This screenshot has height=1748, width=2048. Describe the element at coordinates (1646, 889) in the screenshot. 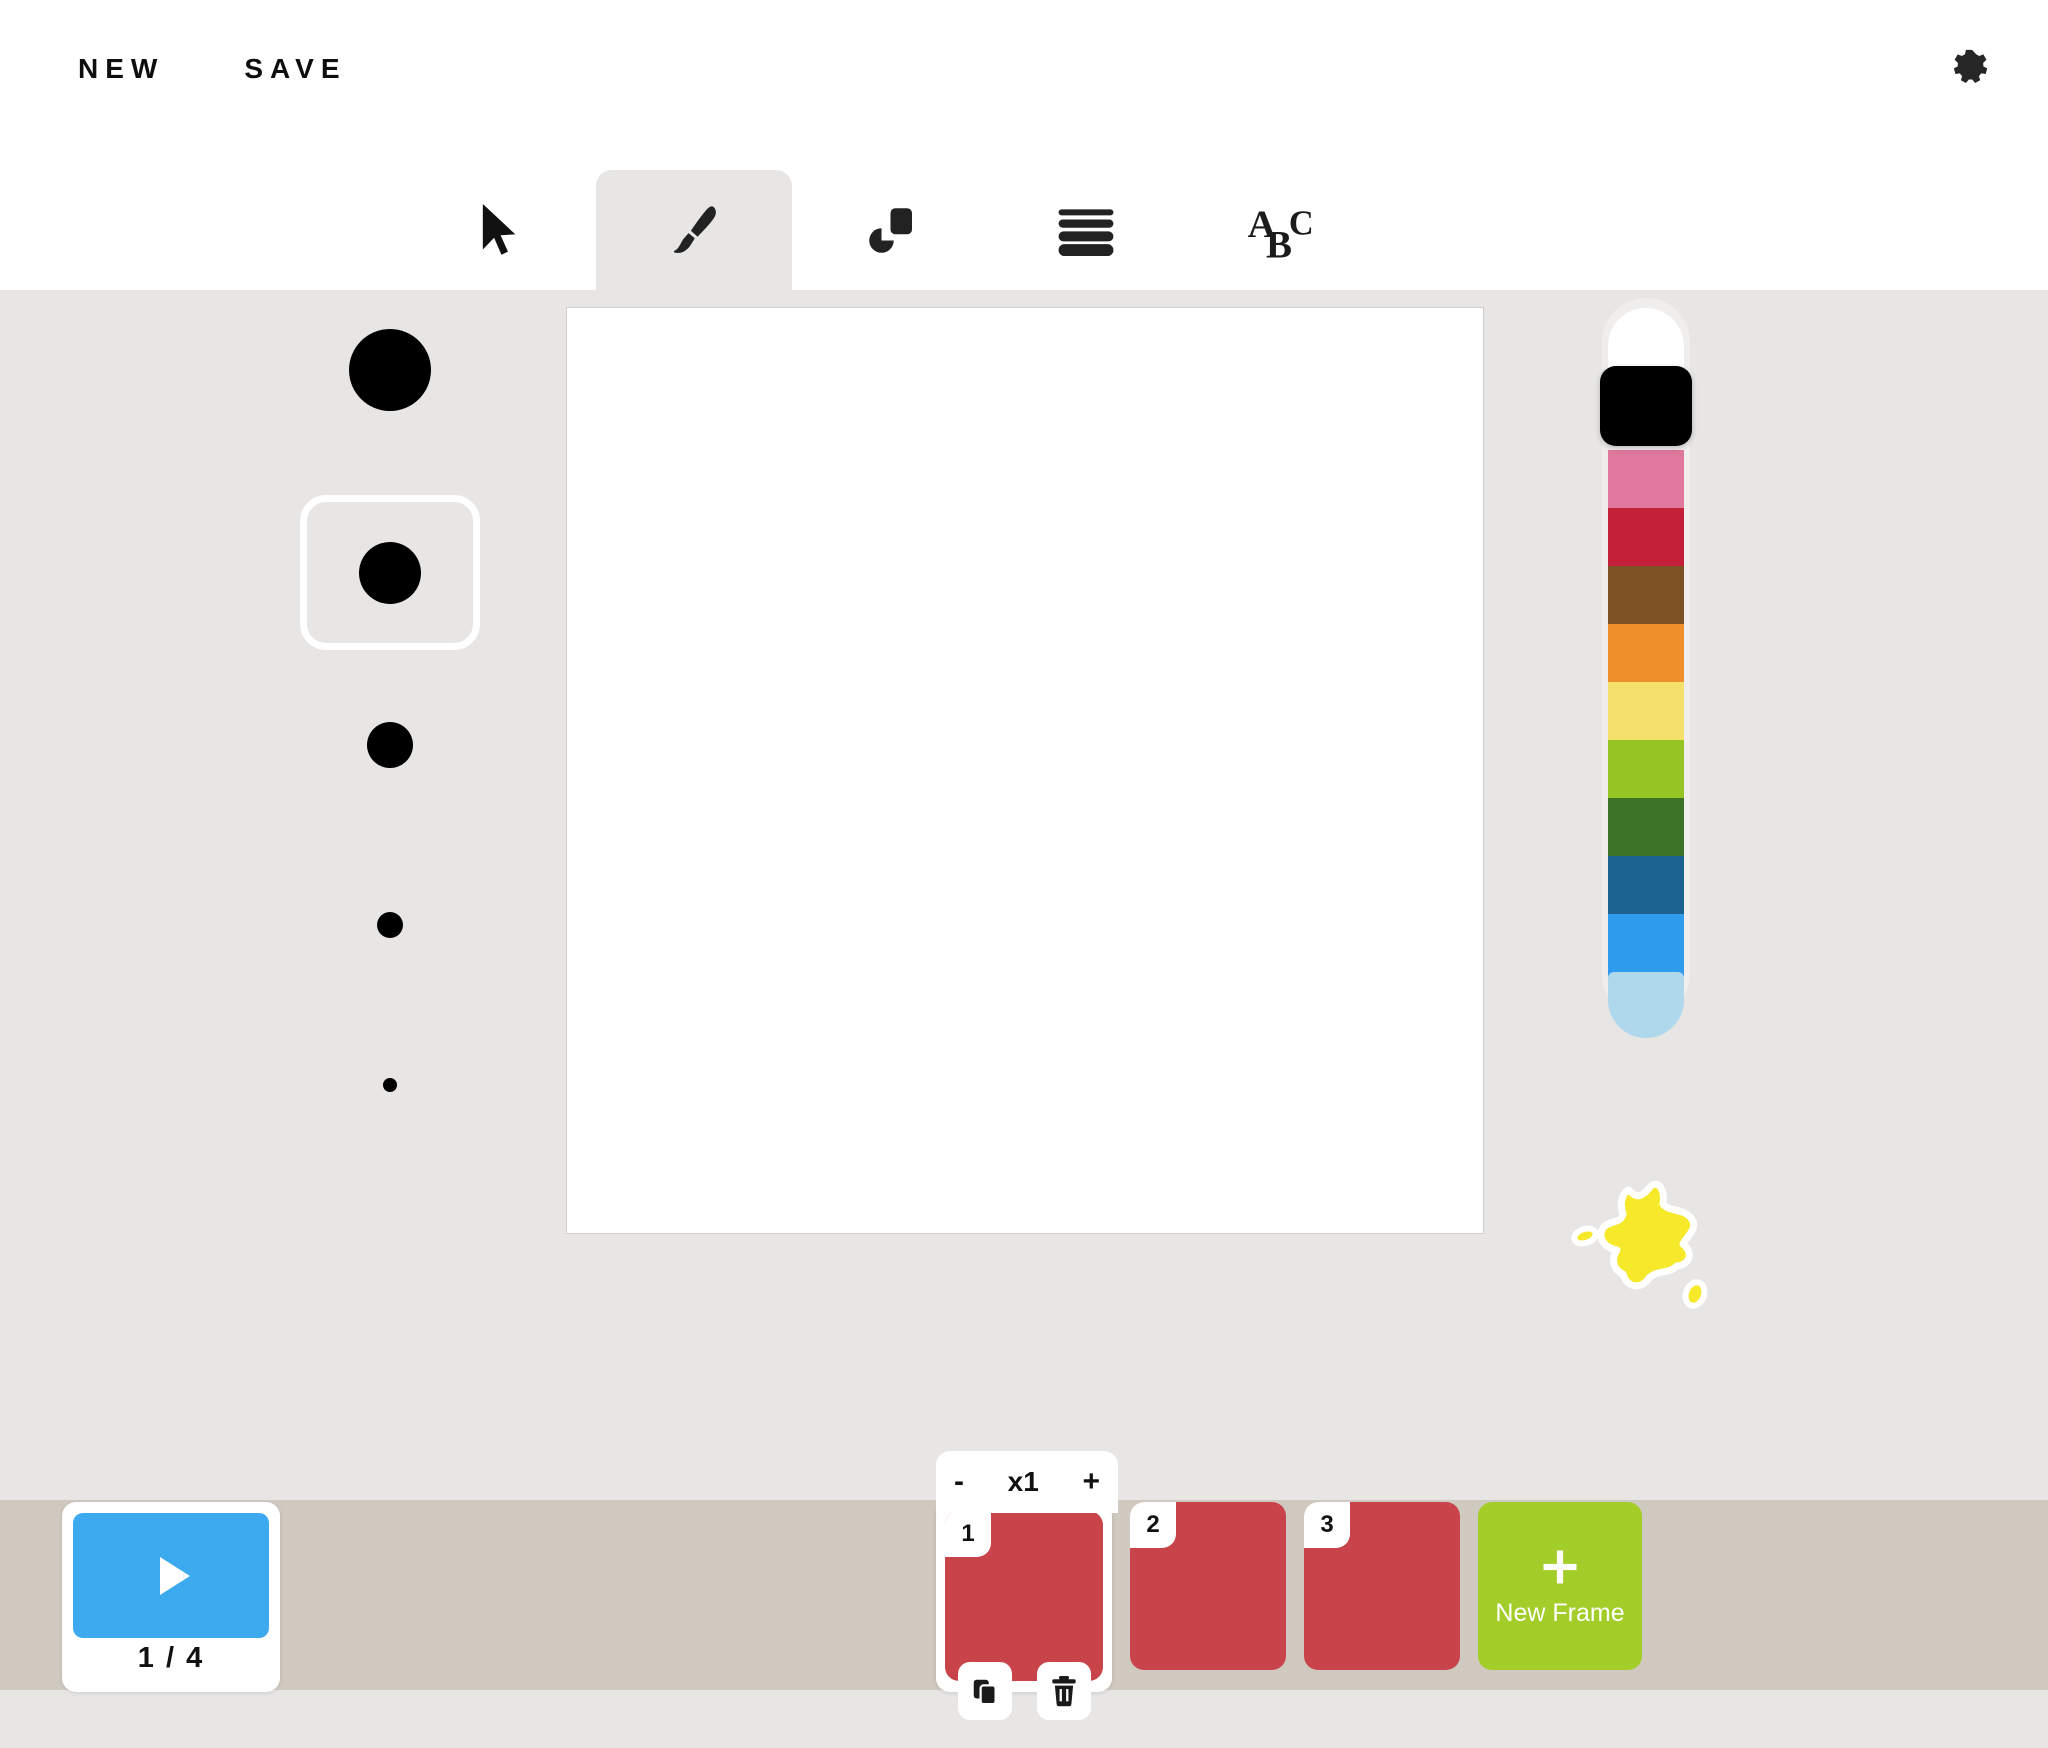

I see `color-swatch-navy` at that location.